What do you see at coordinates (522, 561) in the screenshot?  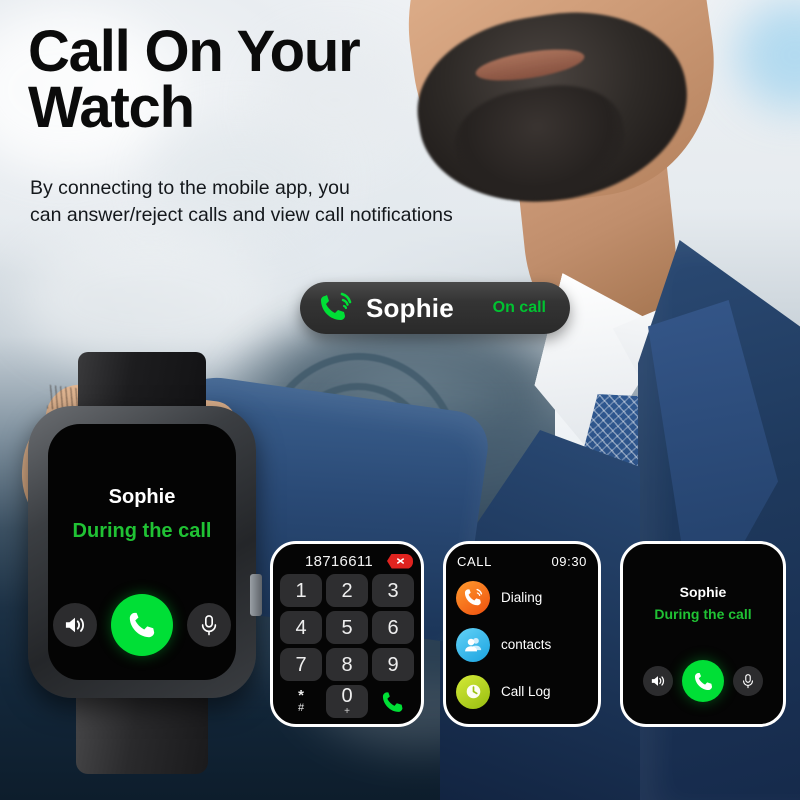 I see `menu-header: CALL 09:30` at bounding box center [522, 561].